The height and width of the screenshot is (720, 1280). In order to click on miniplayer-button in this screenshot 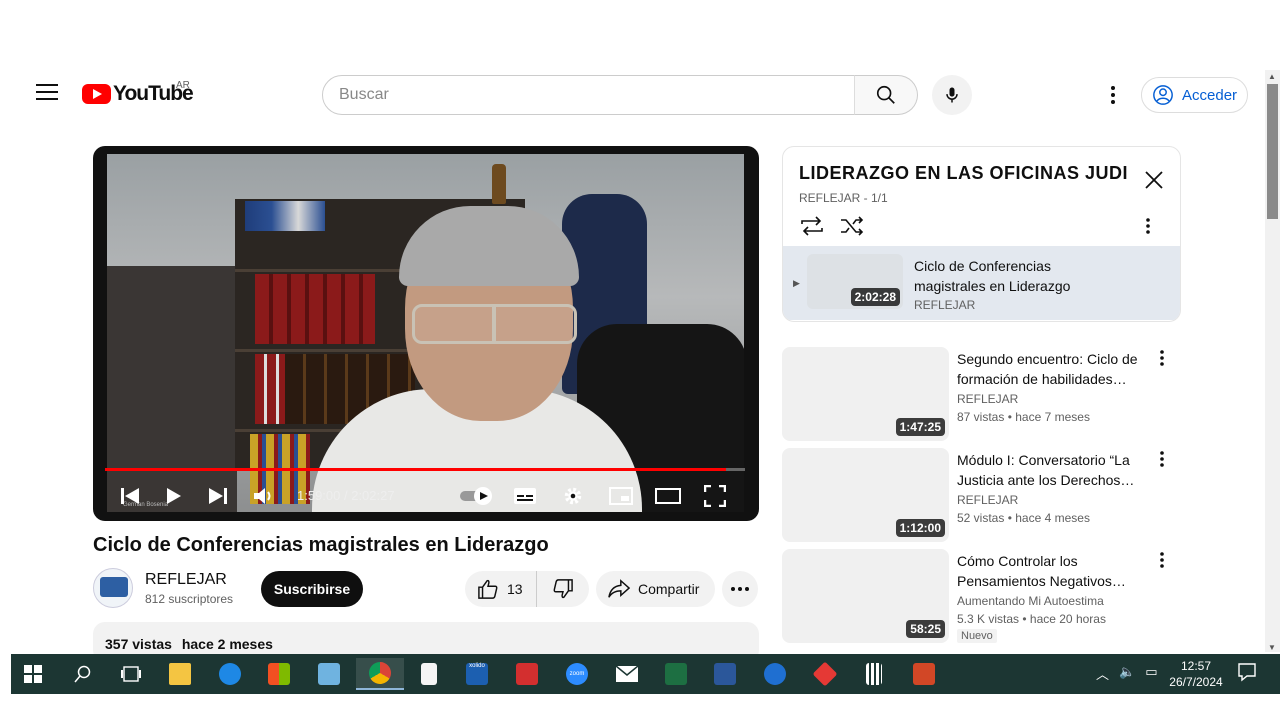, I will do `click(621, 496)`.